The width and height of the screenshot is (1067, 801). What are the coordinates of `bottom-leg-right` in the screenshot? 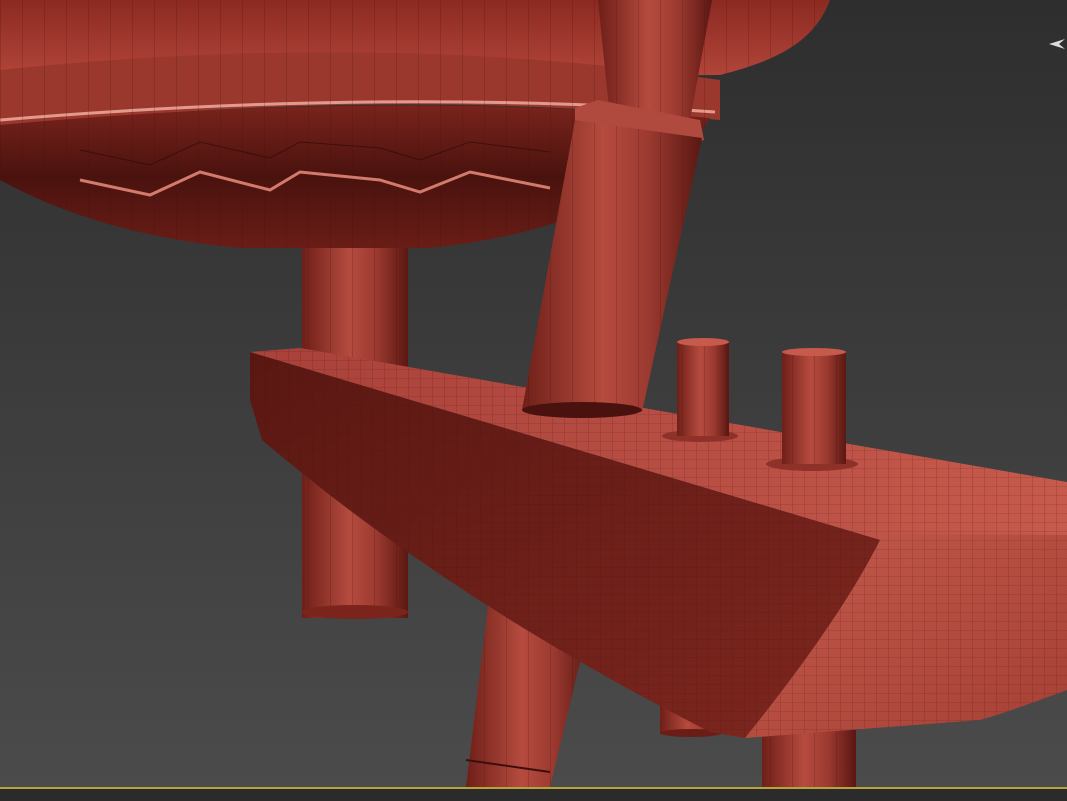 It's located at (809, 758).